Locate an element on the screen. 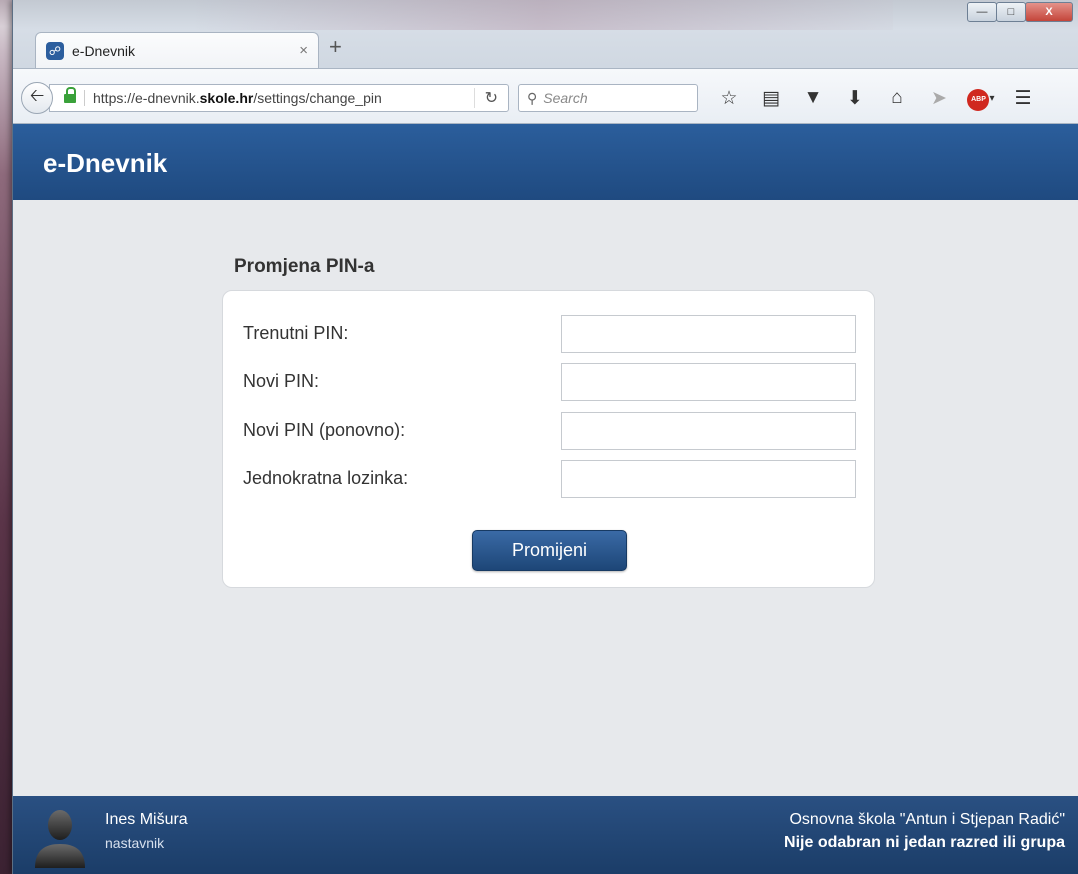  back-button: 🡠 is located at coordinates (37, 98).